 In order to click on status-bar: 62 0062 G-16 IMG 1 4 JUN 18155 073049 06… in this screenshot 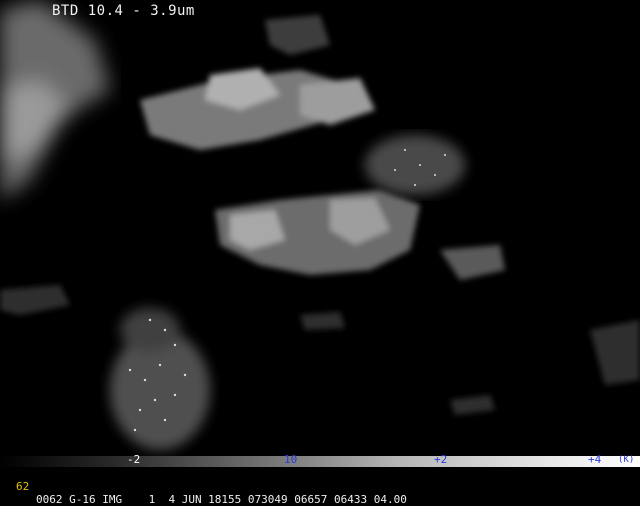, I will do `click(320, 486)`.